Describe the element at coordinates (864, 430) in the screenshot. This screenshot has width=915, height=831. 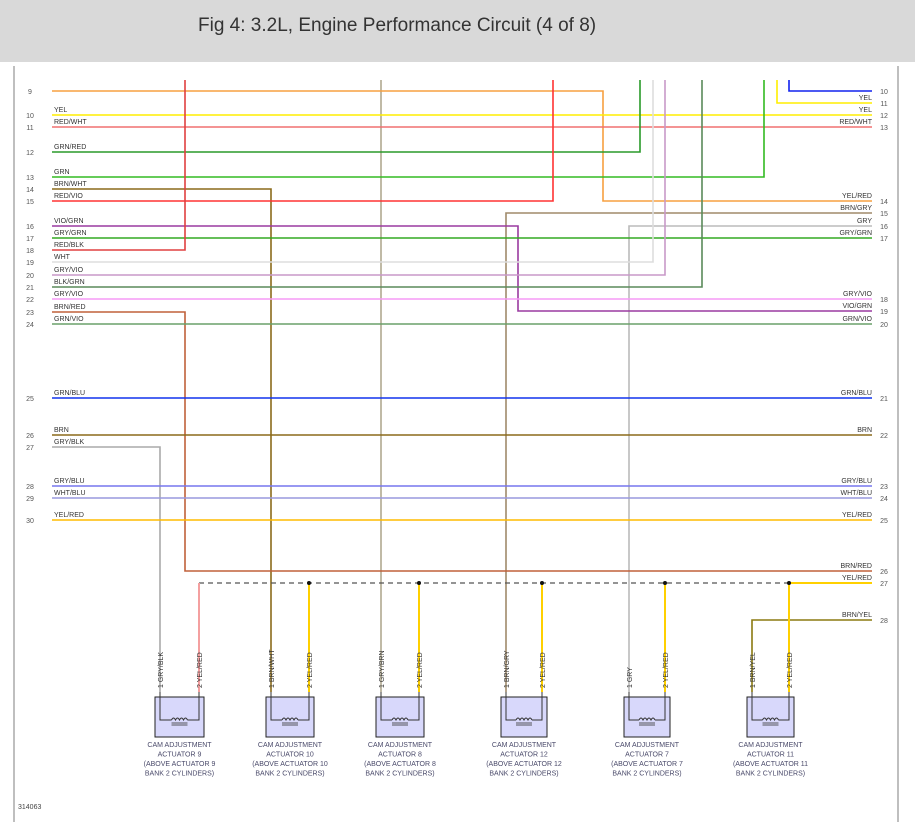
I see `wire-label-right: BRN` at that location.